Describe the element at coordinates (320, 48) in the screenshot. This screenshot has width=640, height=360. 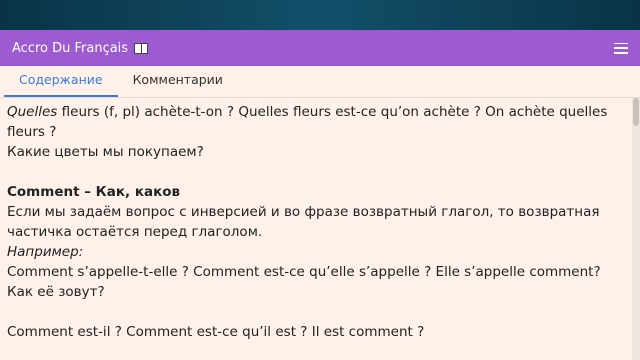
I see `app-header: Accro Du Français` at that location.